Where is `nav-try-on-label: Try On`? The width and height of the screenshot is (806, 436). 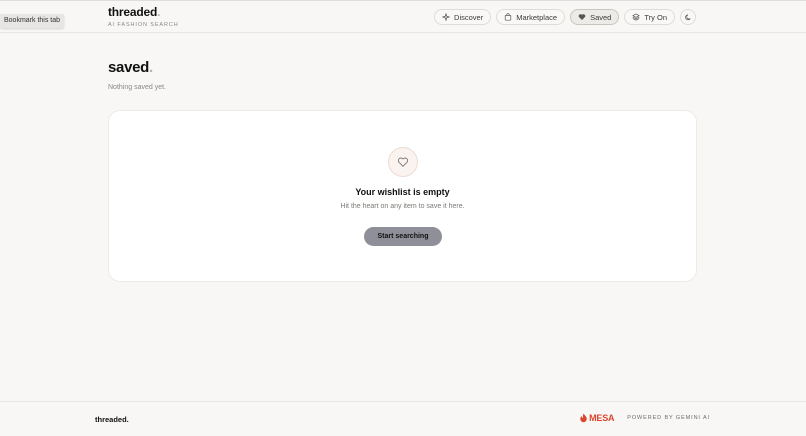 nav-try-on-label: Try On is located at coordinates (655, 17).